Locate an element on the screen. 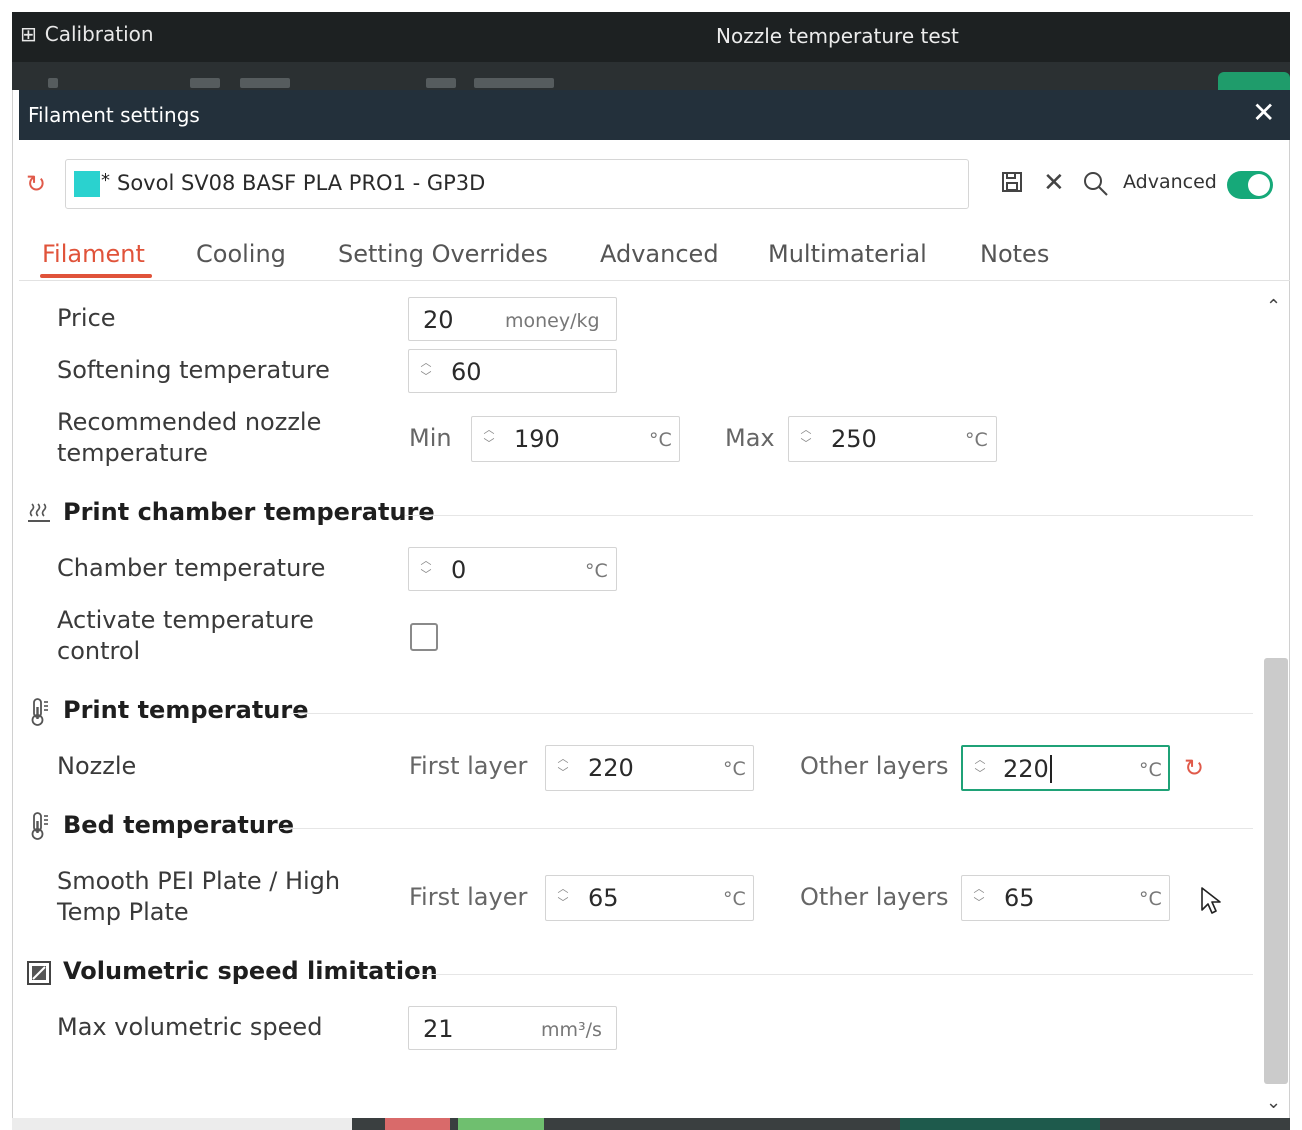 This screenshot has height=1130, width=1302. nozzle-other-layers-input: ︿ ﹀ 220 °C is located at coordinates (1065, 768).